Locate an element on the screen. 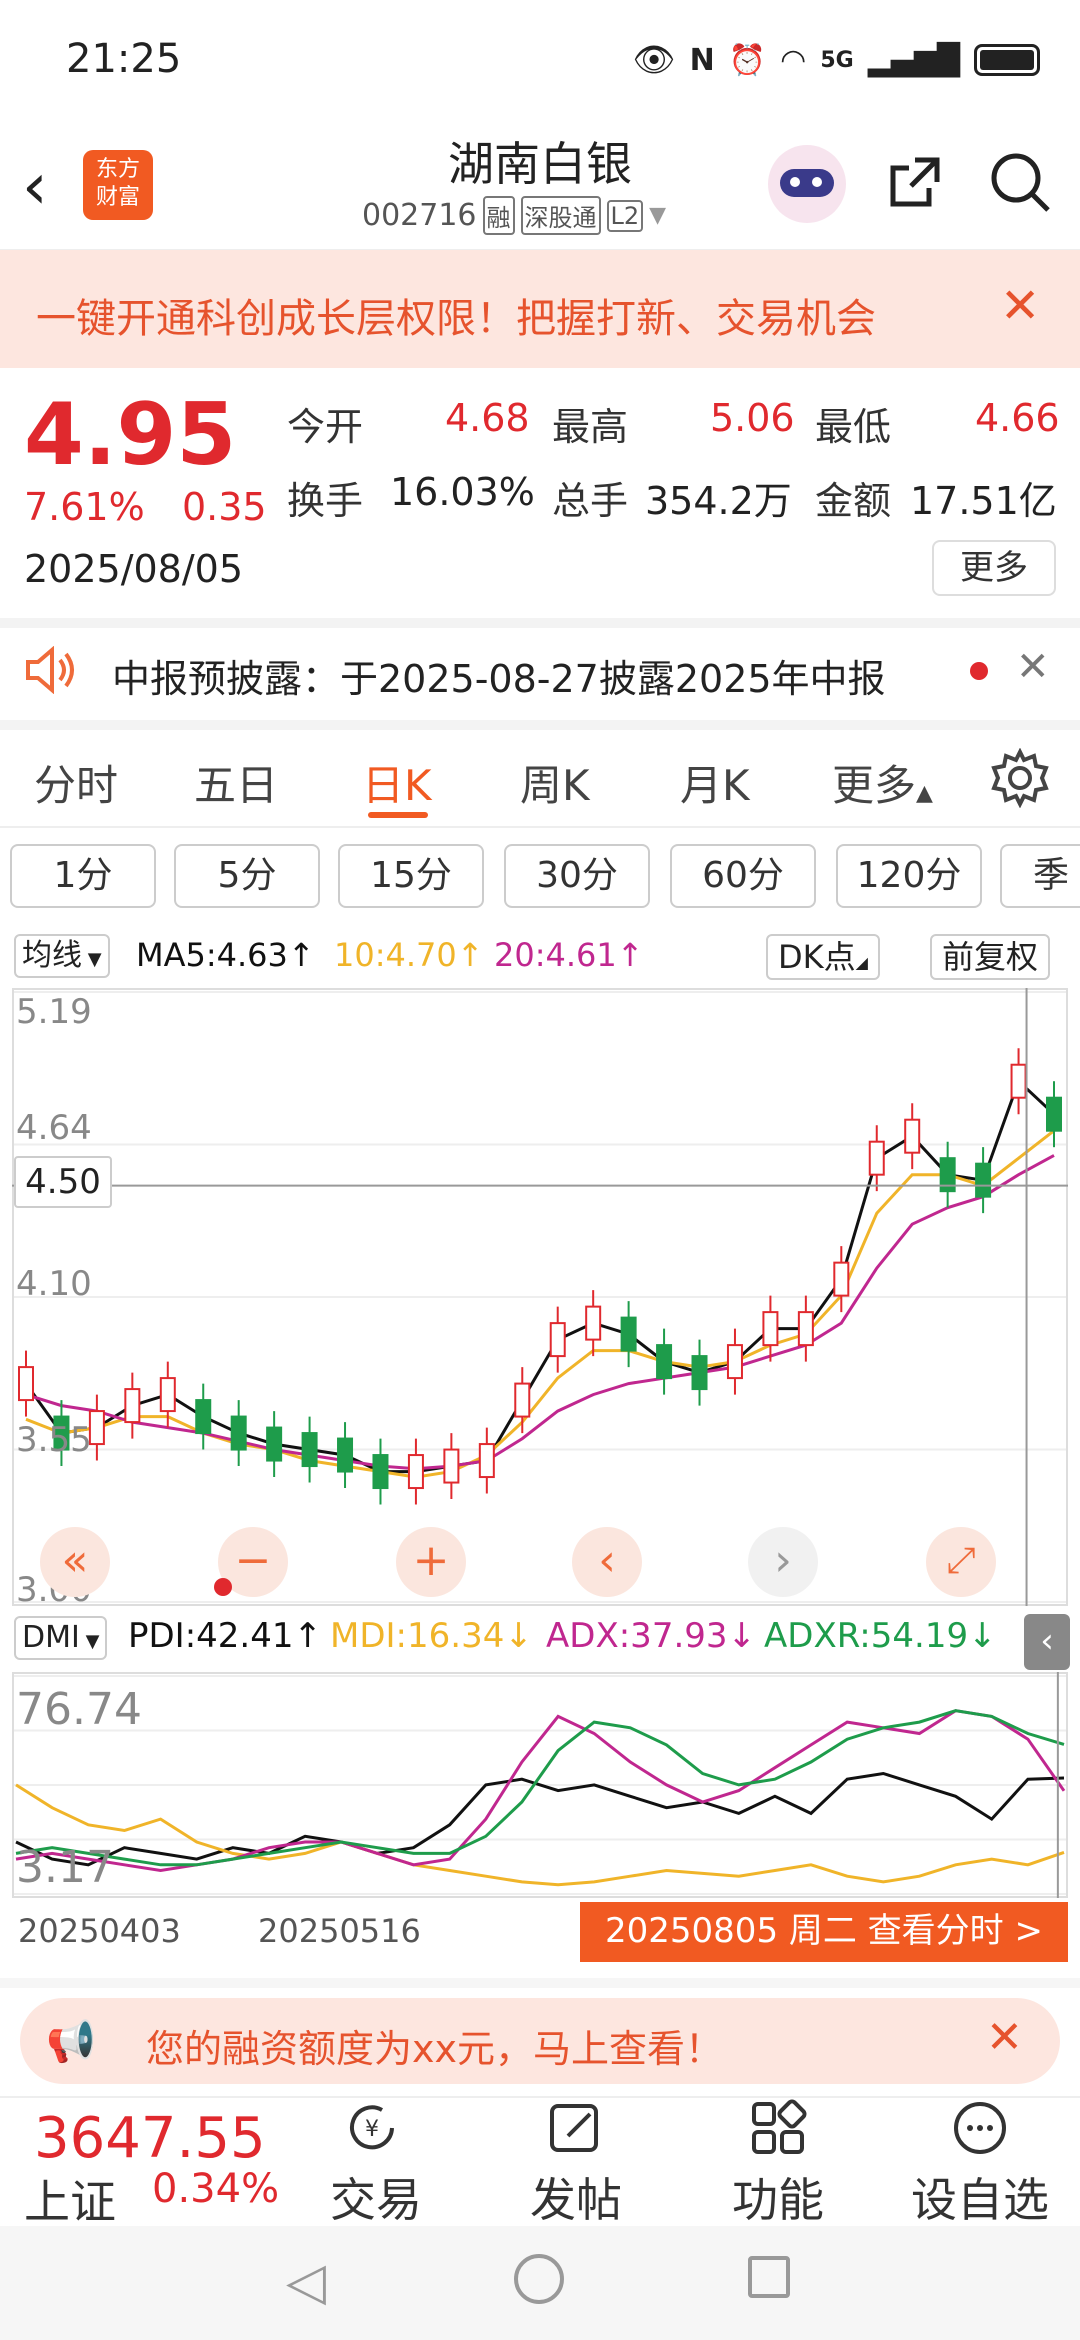 The width and height of the screenshot is (1080, 2340). nav-add-watchlist: 设自选 is located at coordinates (980, 2197).